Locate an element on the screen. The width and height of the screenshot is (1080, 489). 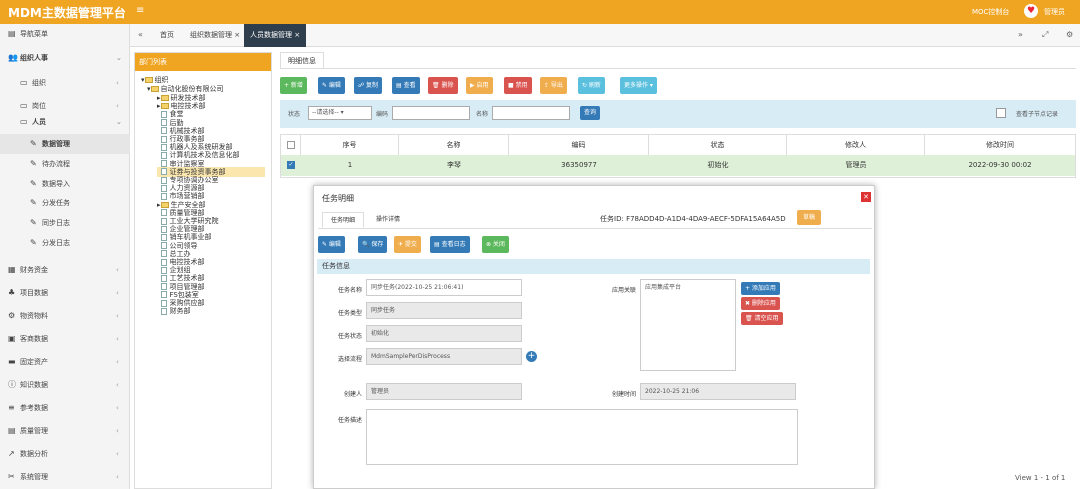
tab-home: 首页 is located at coordinates (167, 35).